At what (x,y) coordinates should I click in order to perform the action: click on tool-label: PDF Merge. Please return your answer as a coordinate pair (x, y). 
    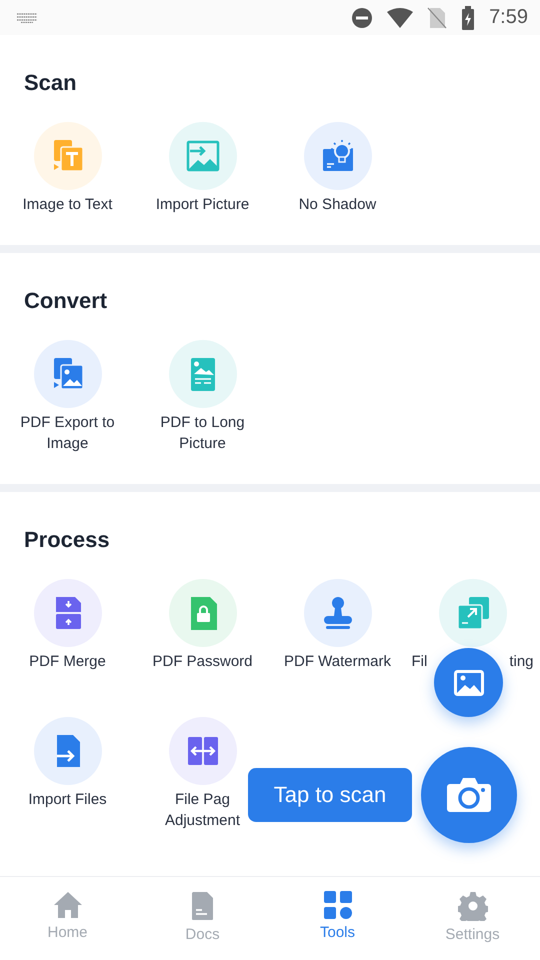
    Looking at the image, I should click on (67, 662).